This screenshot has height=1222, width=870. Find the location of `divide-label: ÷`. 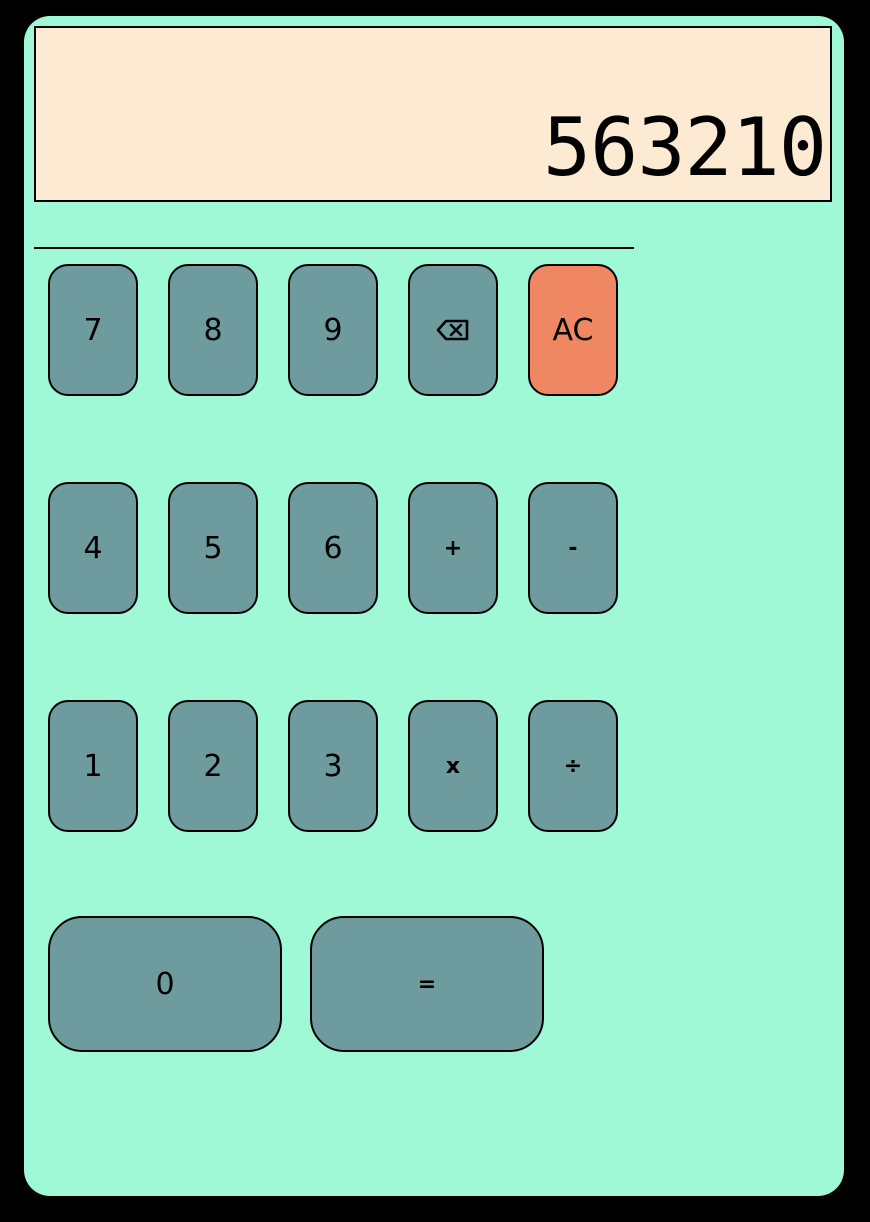

divide-label: ÷ is located at coordinates (573, 766).